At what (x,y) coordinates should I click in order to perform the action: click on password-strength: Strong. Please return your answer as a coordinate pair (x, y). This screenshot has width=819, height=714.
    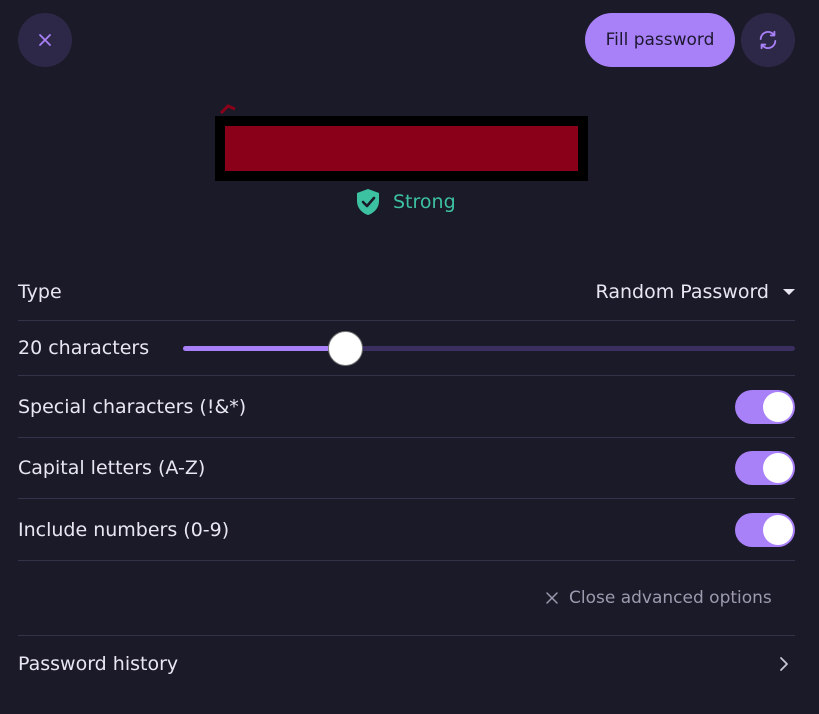
    Looking at the image, I should click on (405, 202).